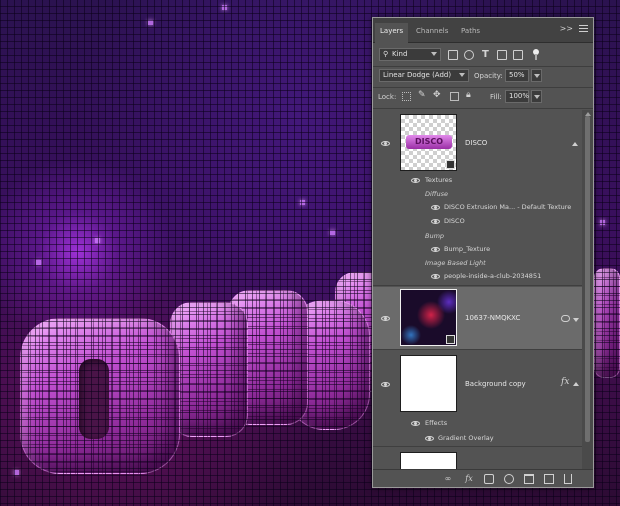 The image size is (620, 506). I want to click on type-filter-icon: T, so click(485, 54).